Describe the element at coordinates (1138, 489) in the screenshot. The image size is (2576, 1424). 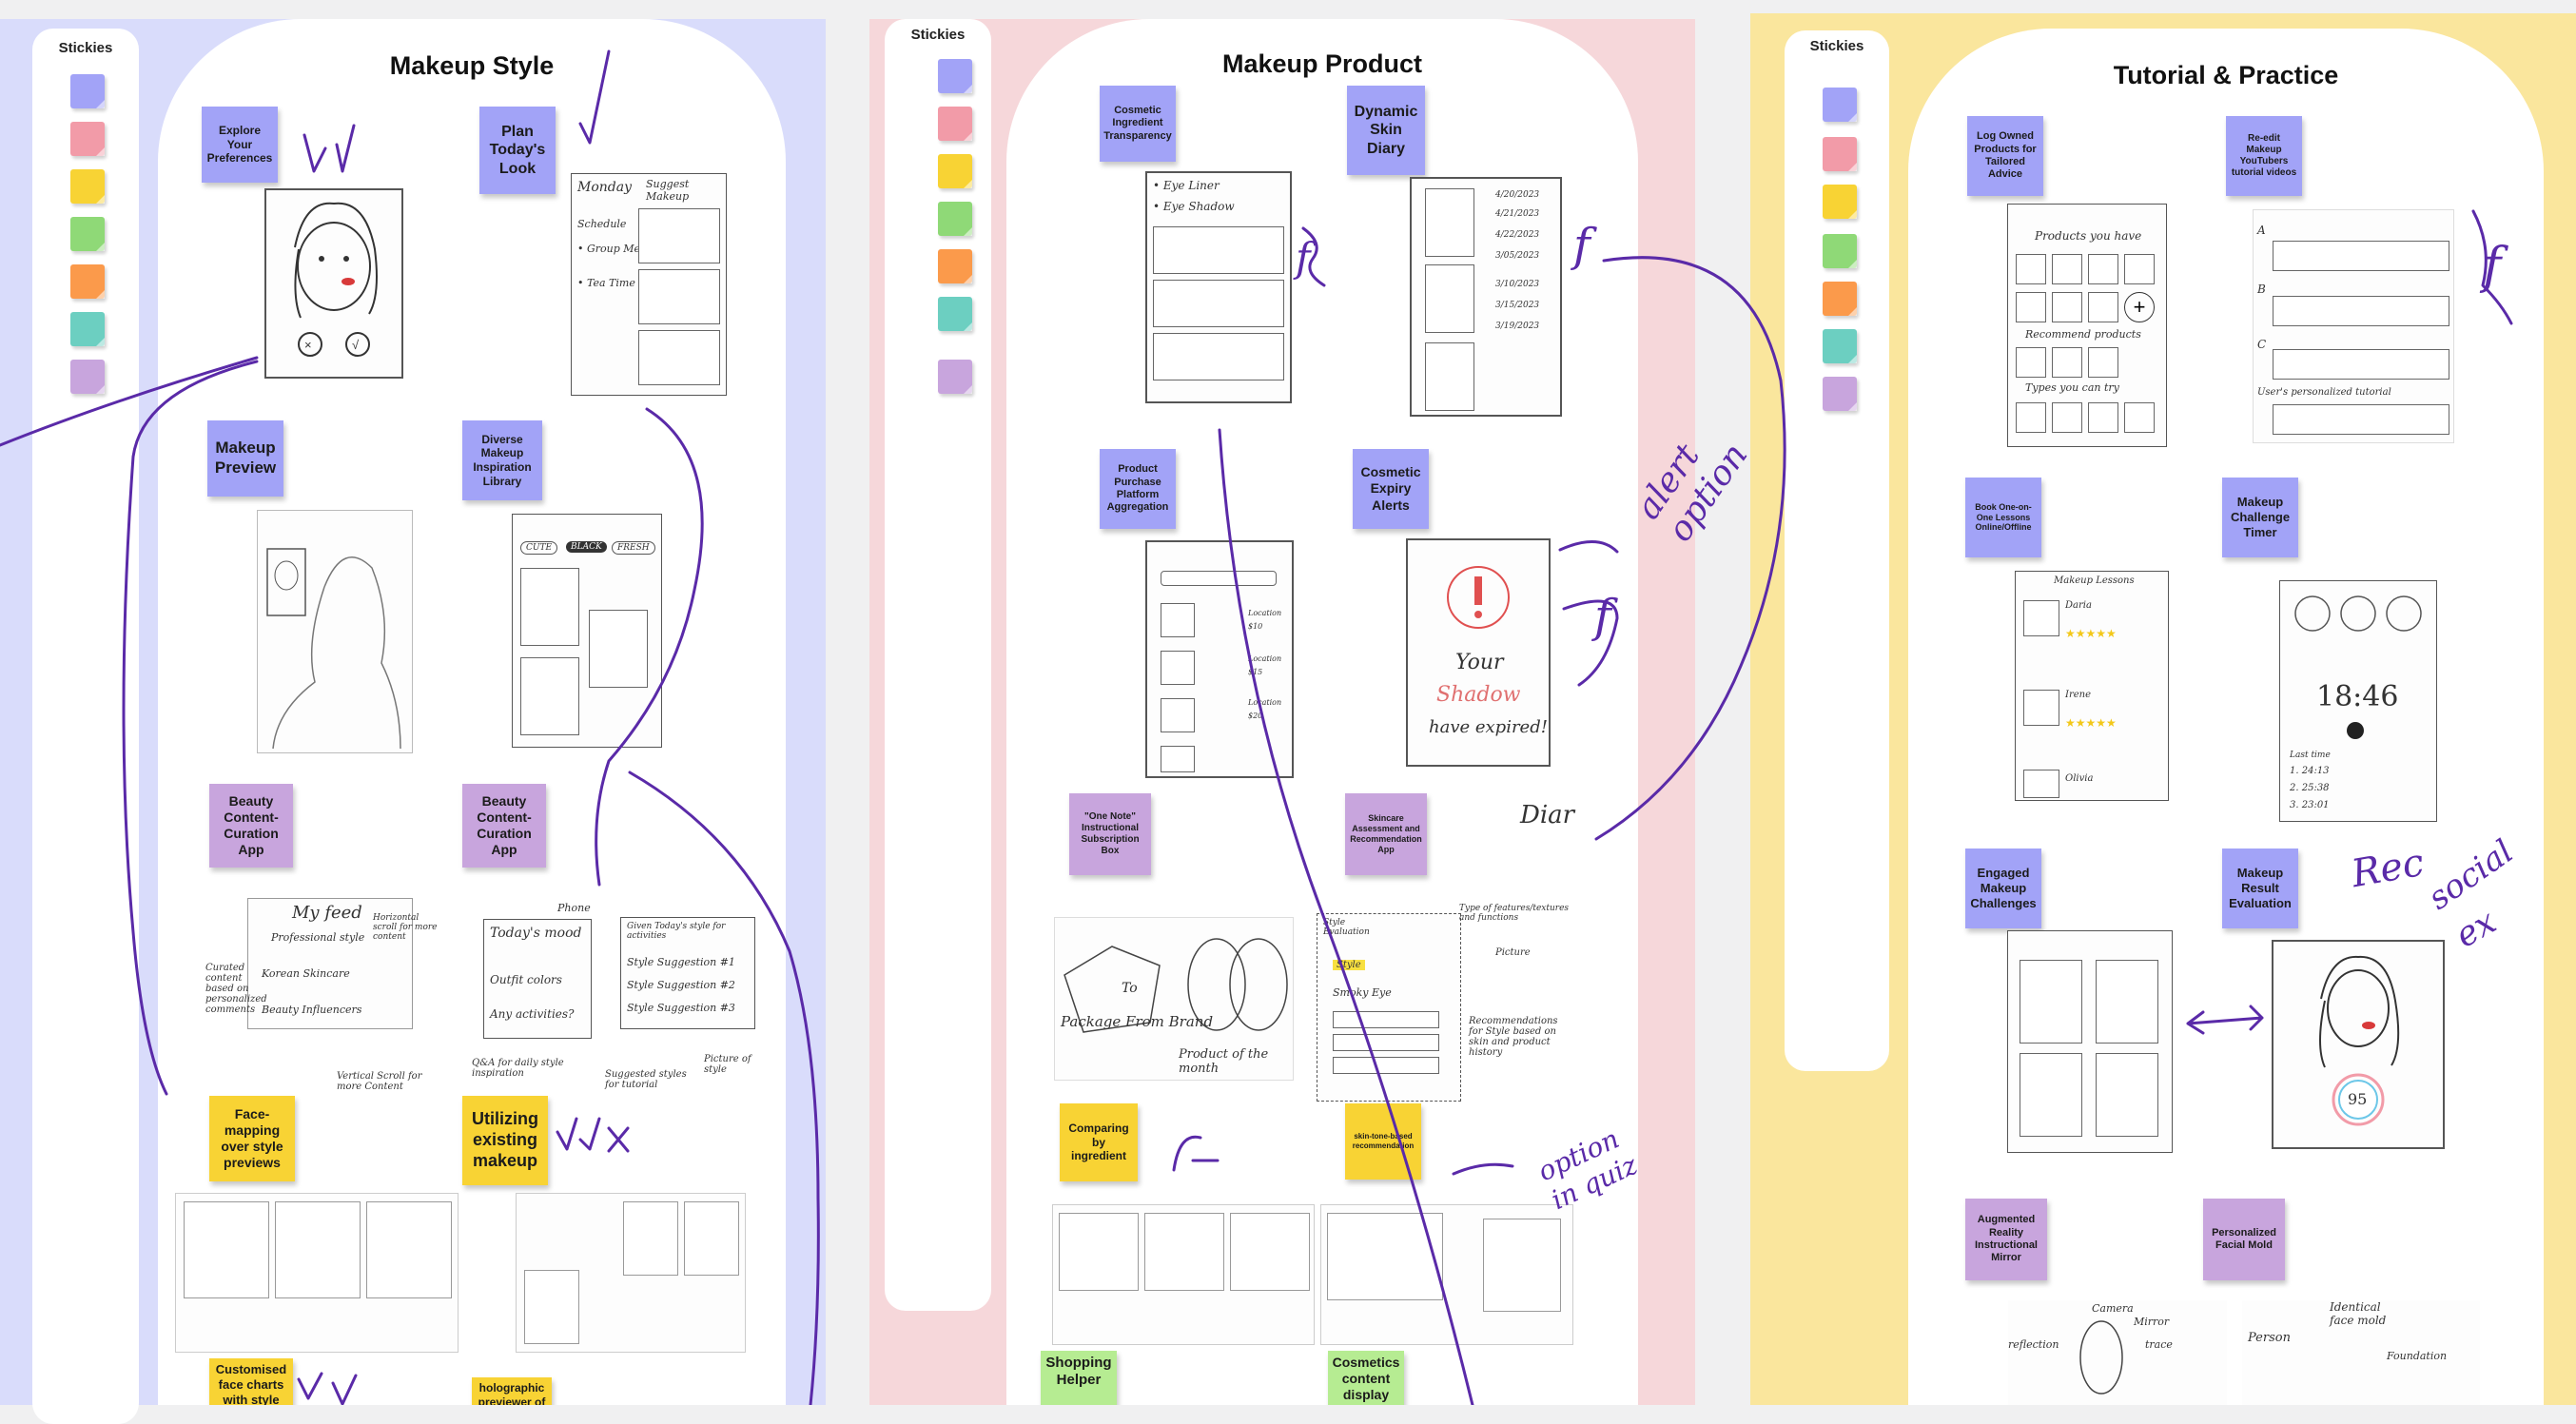
I see `sticky-purchase-aggregation: Product Purchase Platform Aggregation` at that location.